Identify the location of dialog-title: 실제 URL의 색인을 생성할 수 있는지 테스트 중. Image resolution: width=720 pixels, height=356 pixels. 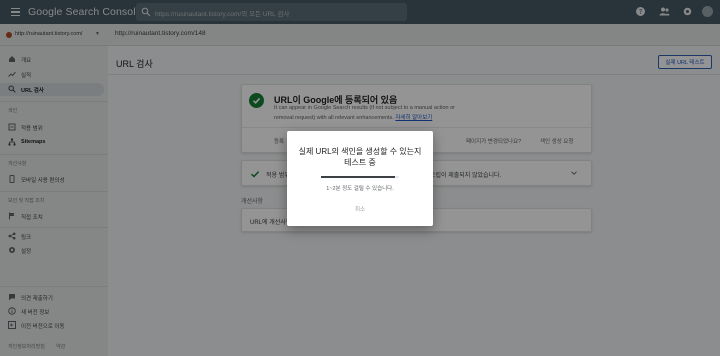
(360, 157).